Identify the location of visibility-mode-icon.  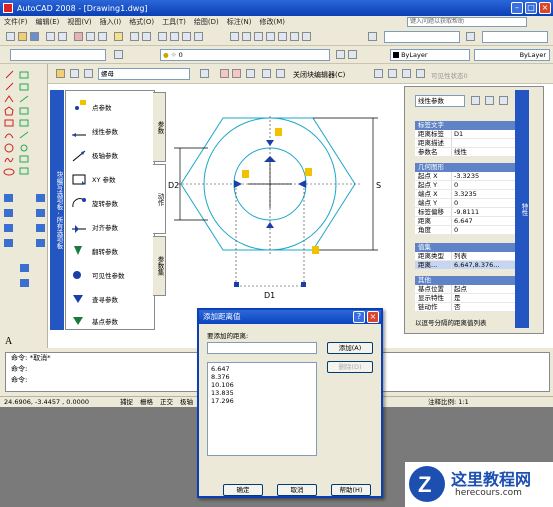
(378, 73).